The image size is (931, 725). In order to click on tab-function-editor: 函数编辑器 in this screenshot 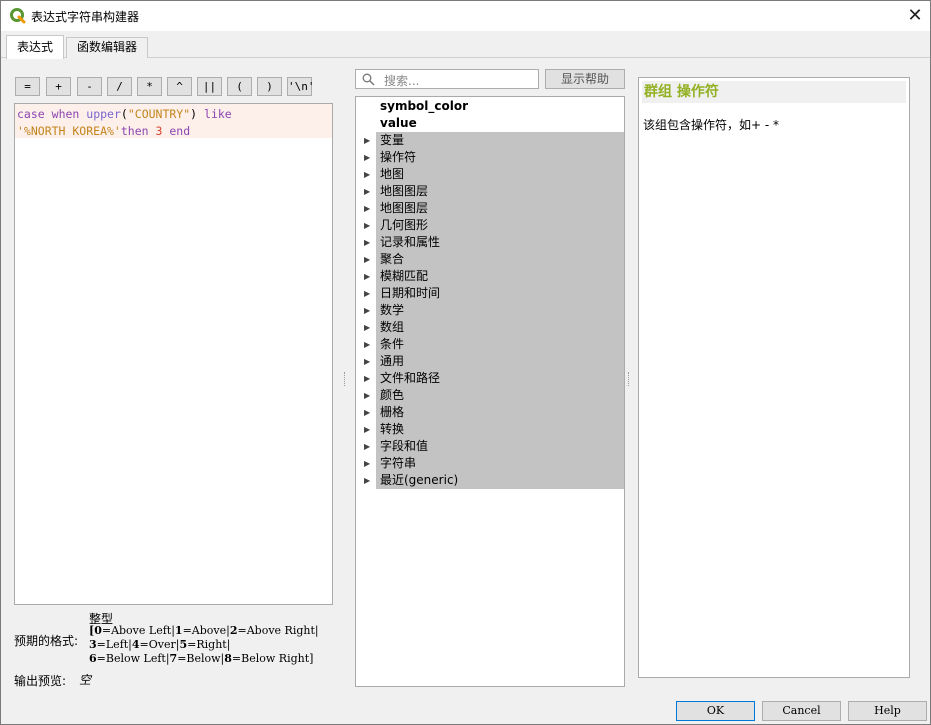, I will do `click(107, 47)`.